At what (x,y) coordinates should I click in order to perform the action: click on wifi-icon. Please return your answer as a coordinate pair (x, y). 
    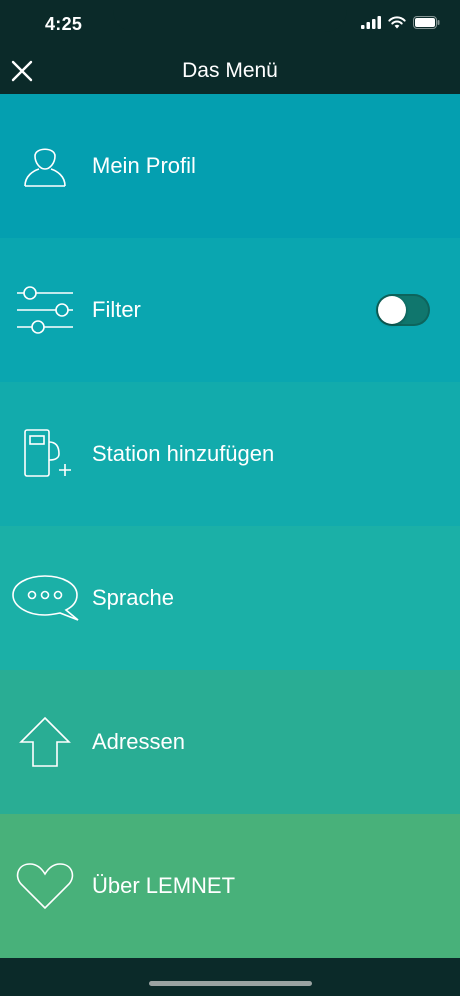
    Looking at the image, I should click on (397, 22).